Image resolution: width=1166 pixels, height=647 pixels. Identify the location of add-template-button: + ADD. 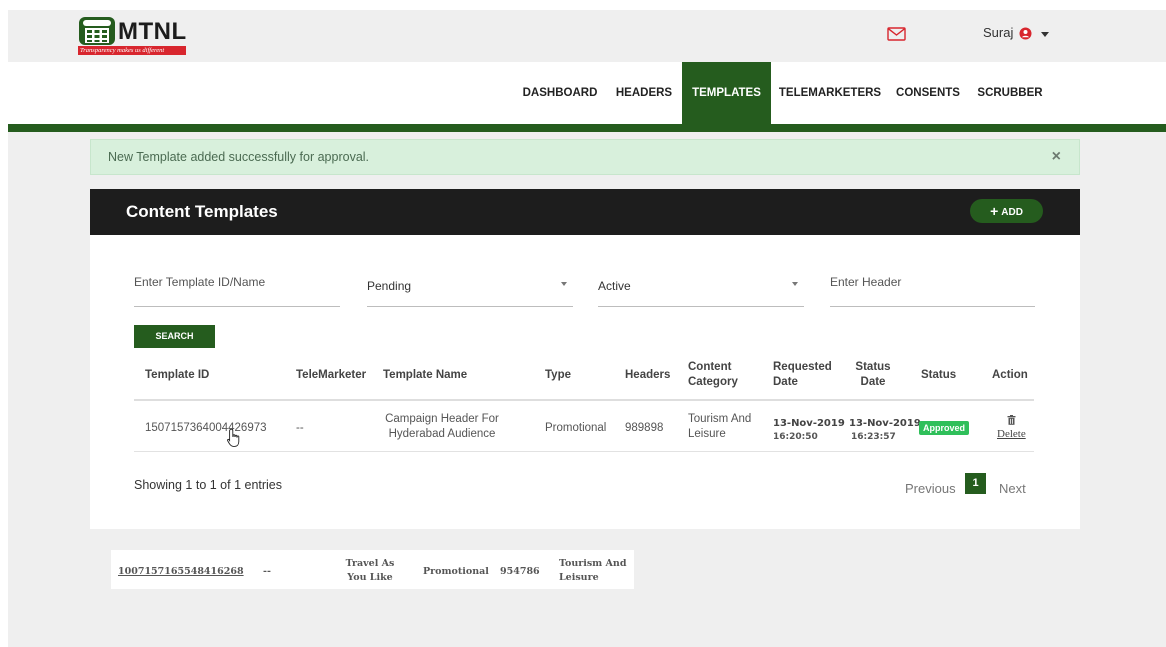
(1006, 211).